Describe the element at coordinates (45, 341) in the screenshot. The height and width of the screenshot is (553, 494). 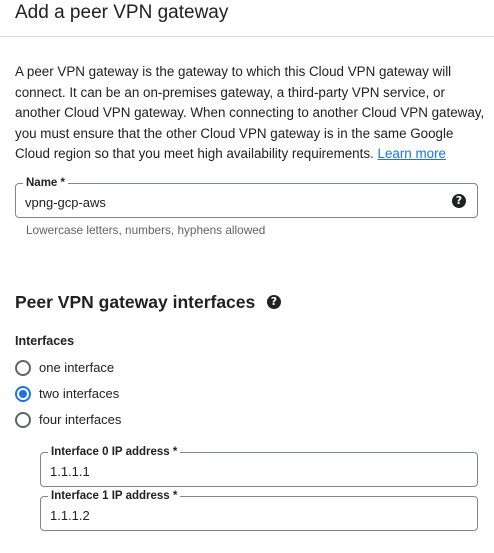
I see `interfaces-group-label: Interfaces` at that location.